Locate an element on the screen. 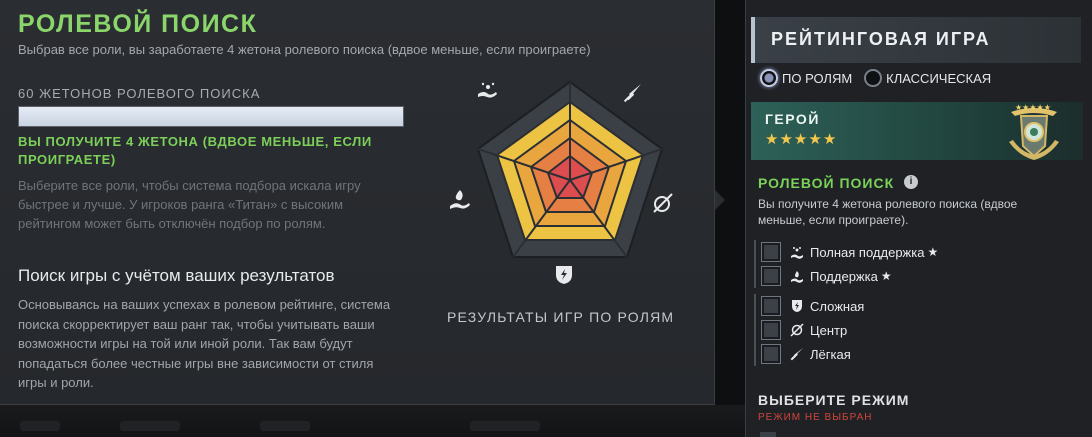 The width and height of the screenshot is (1092, 437). popup-title: РОЛЕВОЙ ПОИСК is located at coordinates (138, 24).